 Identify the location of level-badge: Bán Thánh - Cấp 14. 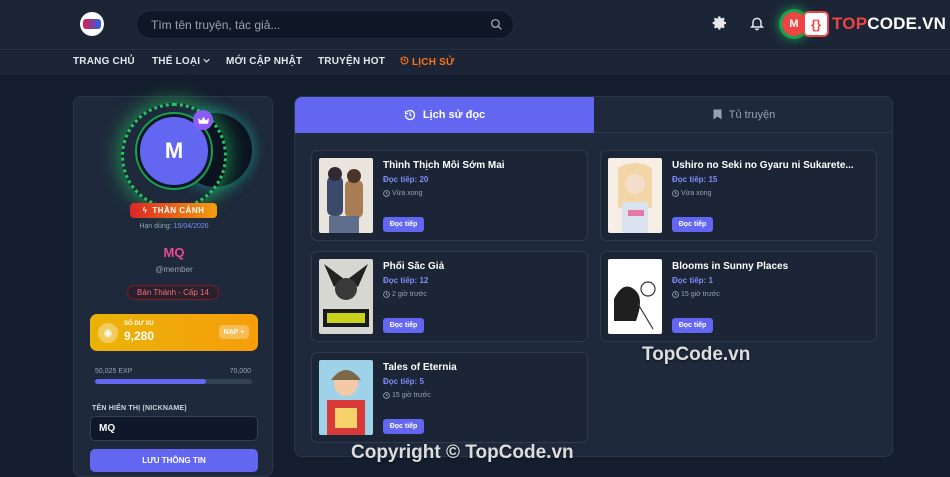
(173, 292).